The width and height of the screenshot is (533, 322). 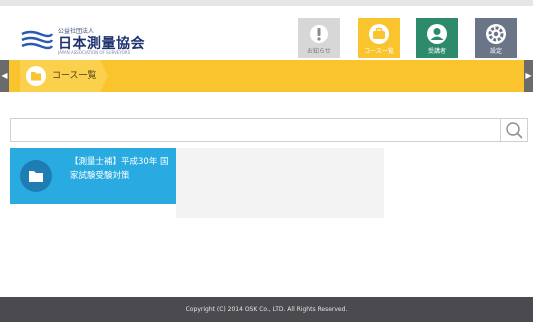 I want to click on settings-button-label: 設定, so click(x=495, y=51).